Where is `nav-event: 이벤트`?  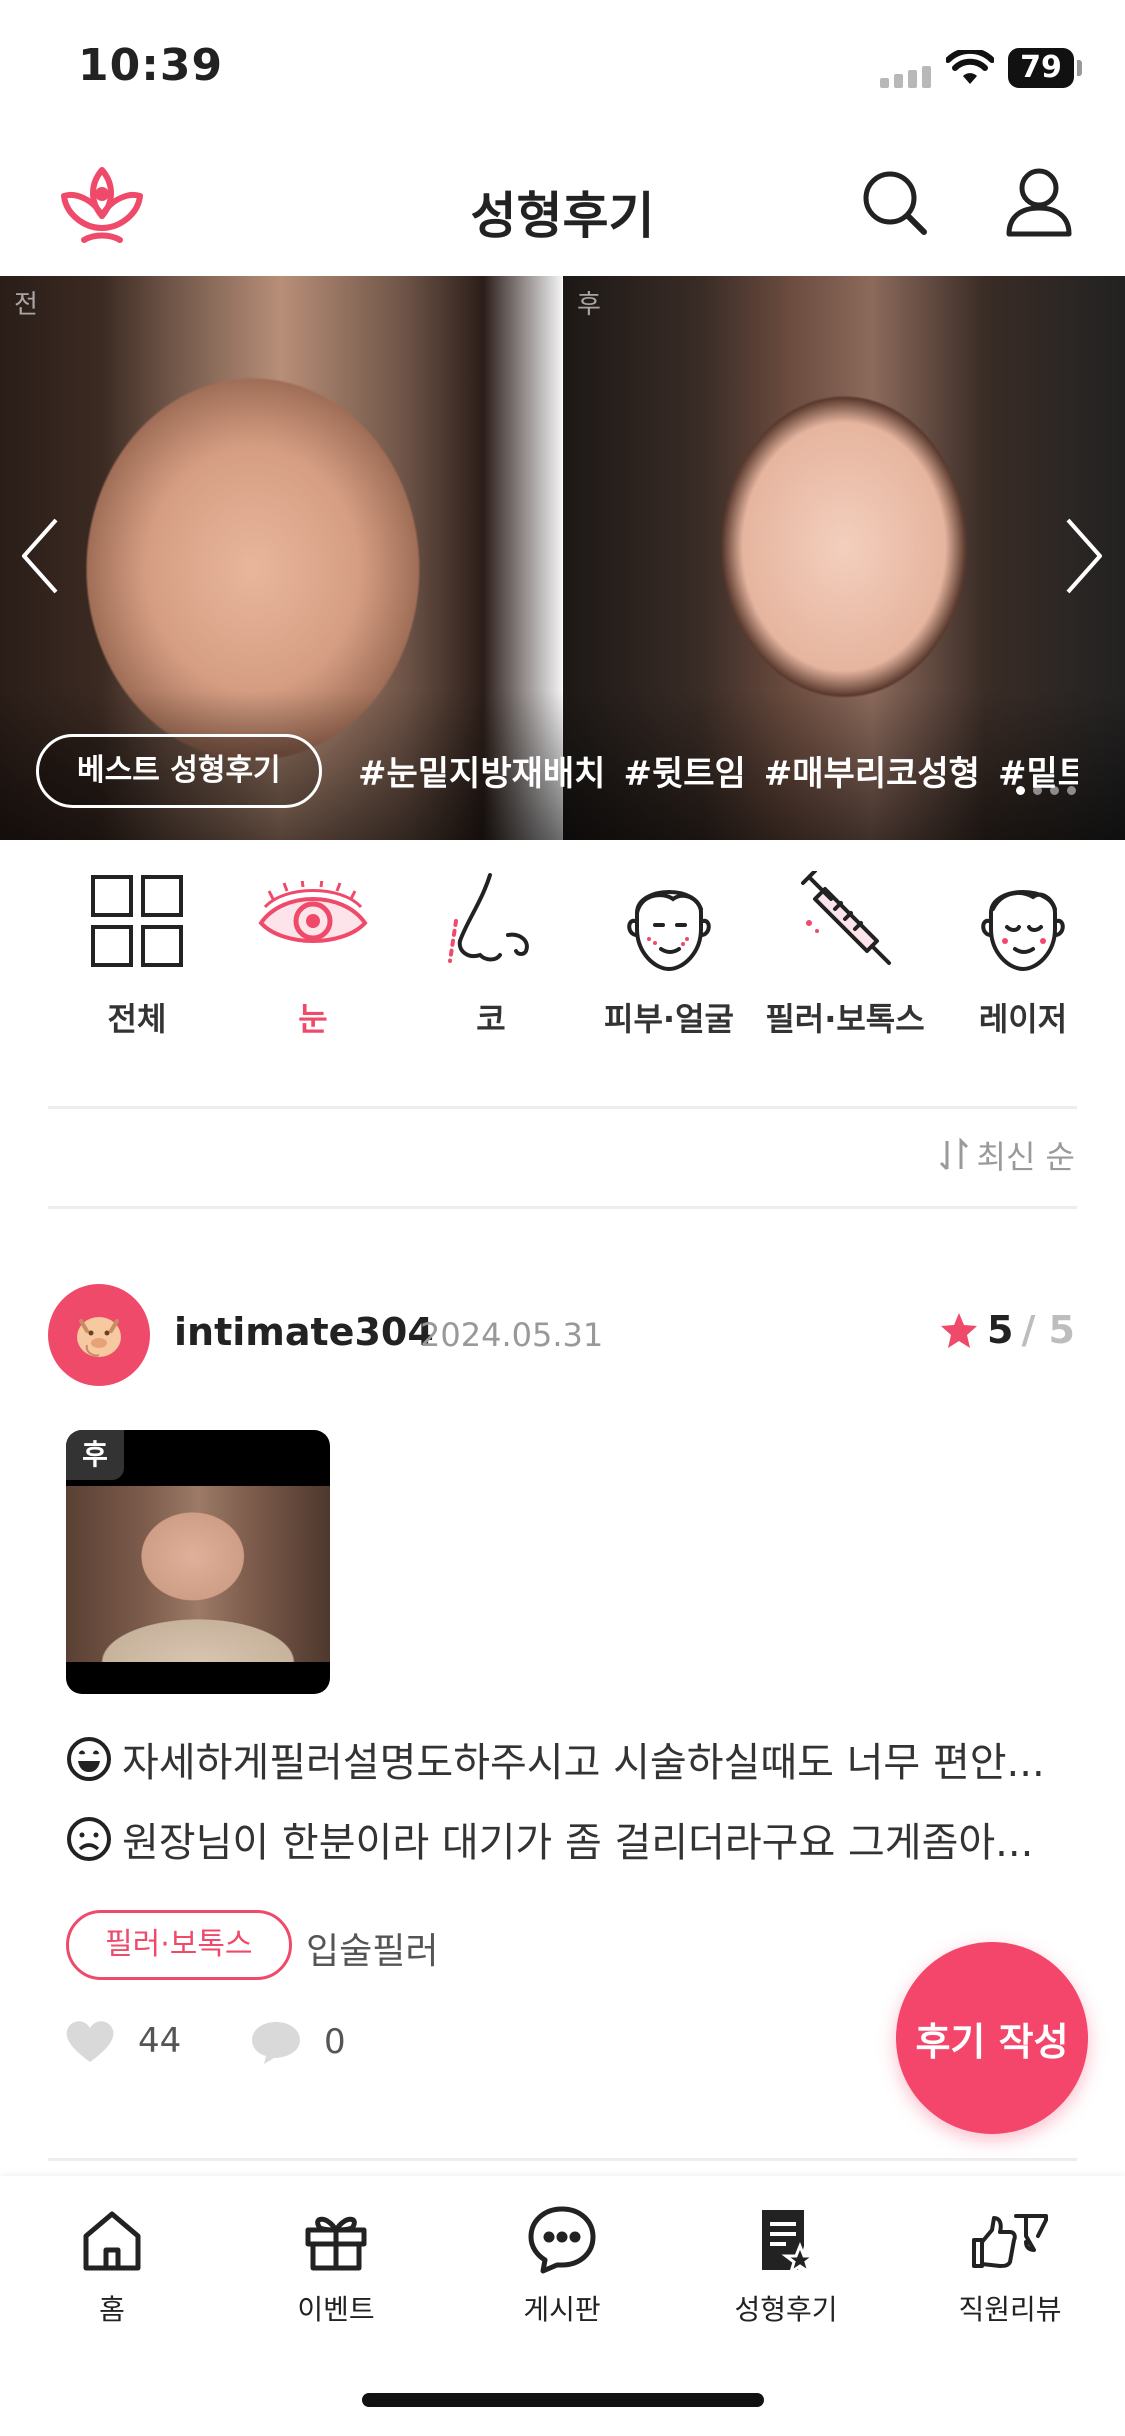
nav-event: 이벤트 is located at coordinates (336, 2266).